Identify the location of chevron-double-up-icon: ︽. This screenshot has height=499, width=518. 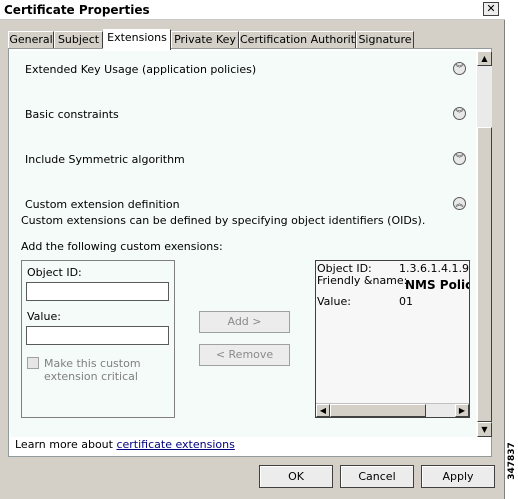
(459, 203).